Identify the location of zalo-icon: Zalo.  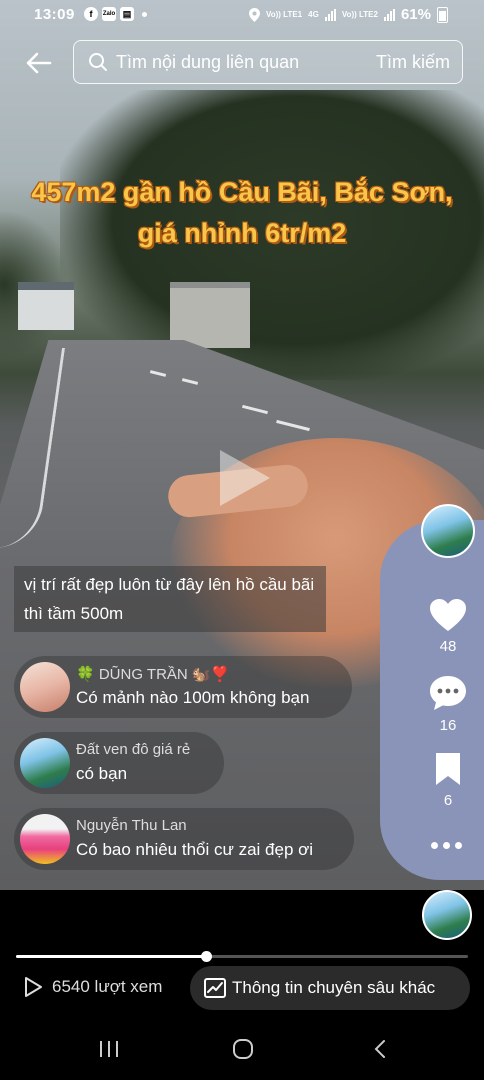
(109, 14).